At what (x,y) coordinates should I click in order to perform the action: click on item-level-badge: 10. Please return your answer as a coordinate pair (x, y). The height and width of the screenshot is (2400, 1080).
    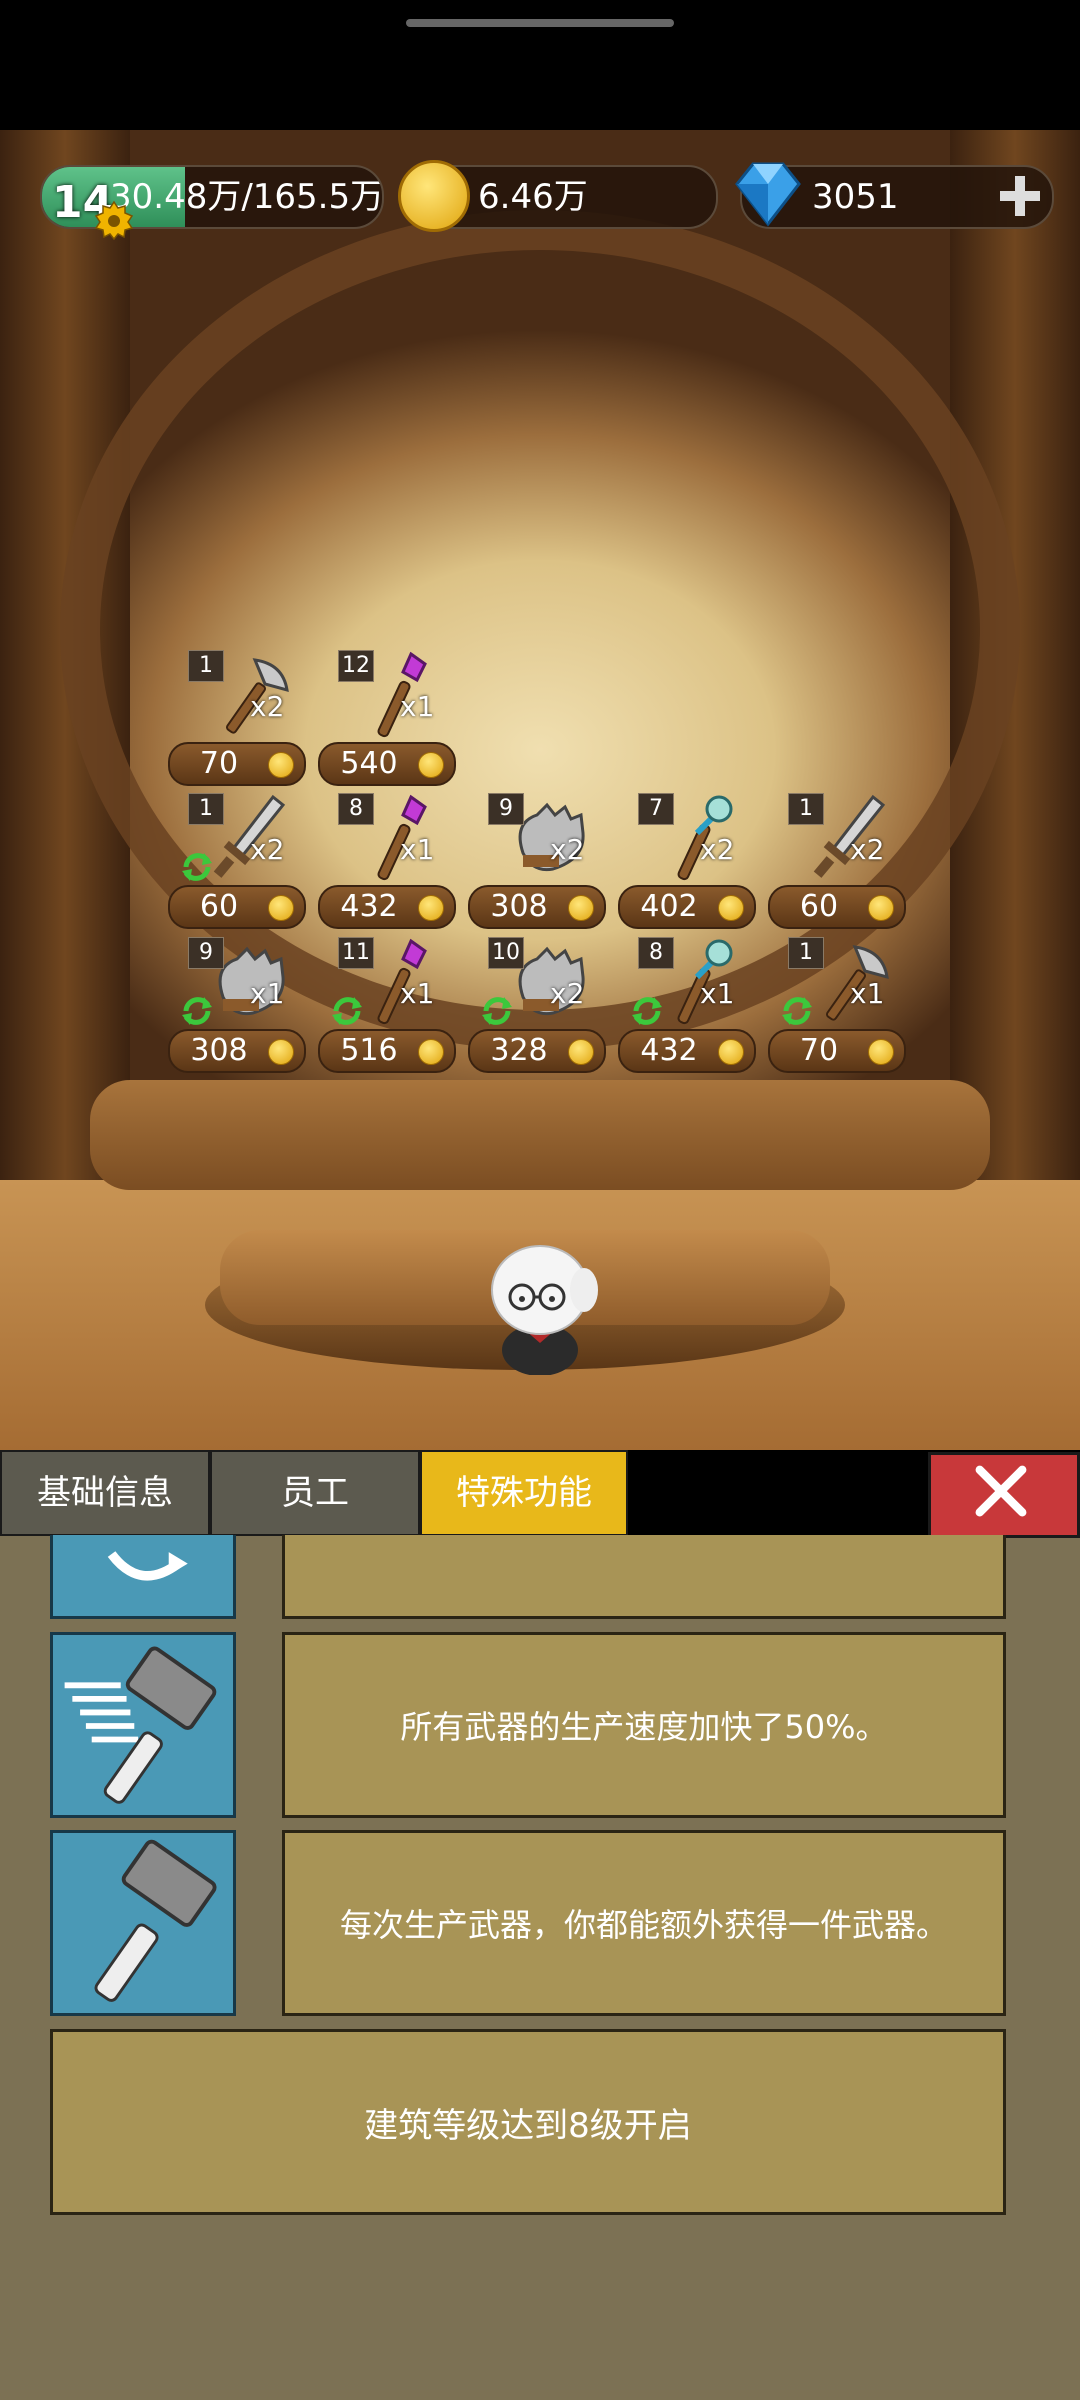
    Looking at the image, I should click on (506, 953).